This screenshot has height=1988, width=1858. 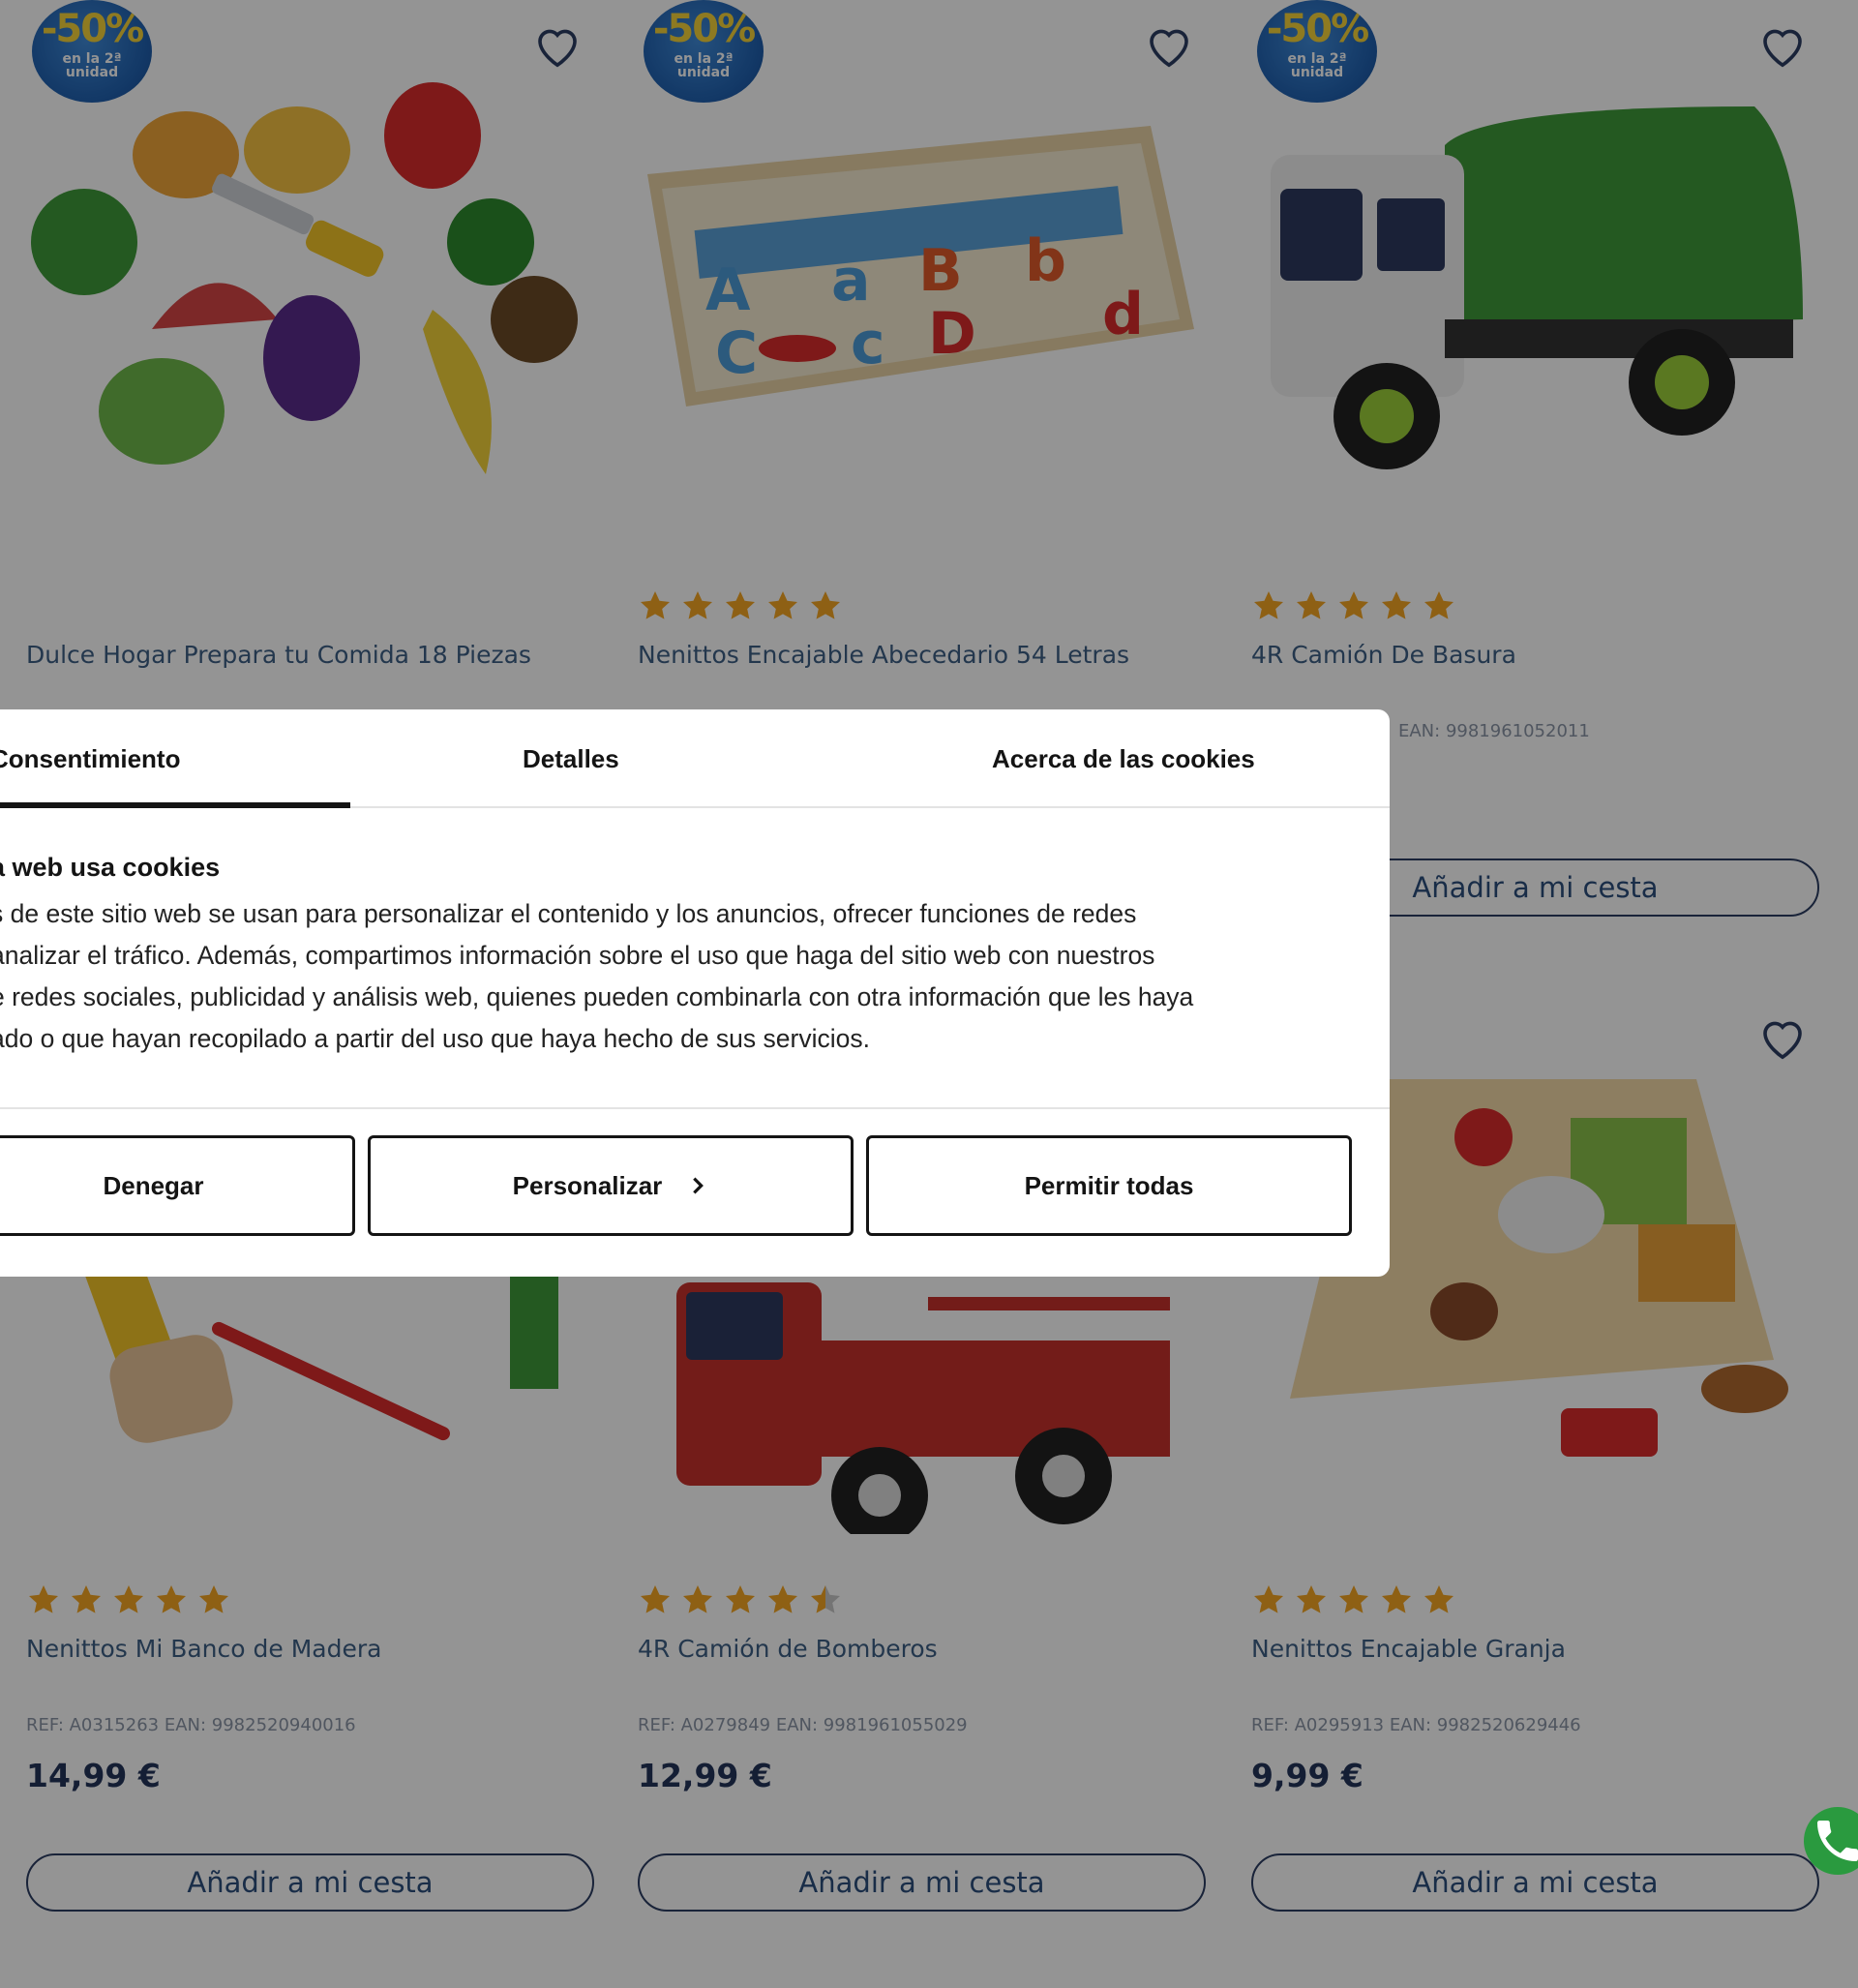 What do you see at coordinates (695, 1108) in the screenshot?
I see `divider` at bounding box center [695, 1108].